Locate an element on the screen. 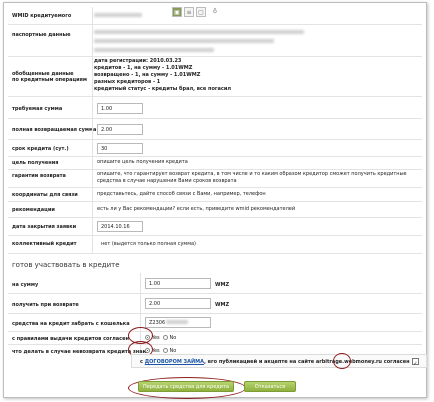 The width and height of the screenshot is (434, 402). pin-icon: ♁ is located at coordinates (215, 12).